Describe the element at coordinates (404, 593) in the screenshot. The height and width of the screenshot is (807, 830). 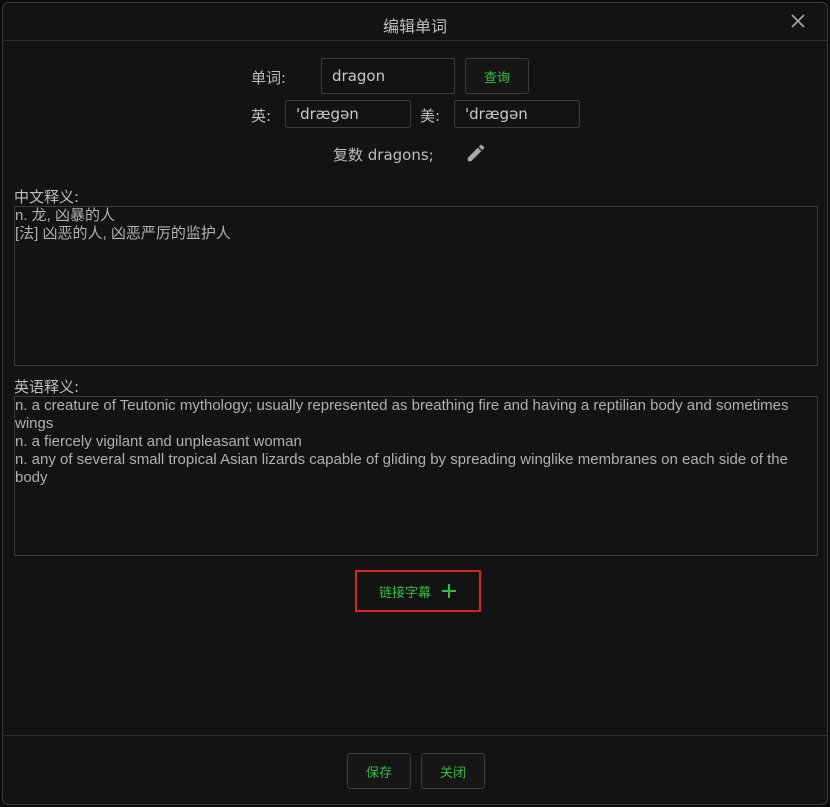
I see `link-subtitle-label: 链接字幕` at that location.